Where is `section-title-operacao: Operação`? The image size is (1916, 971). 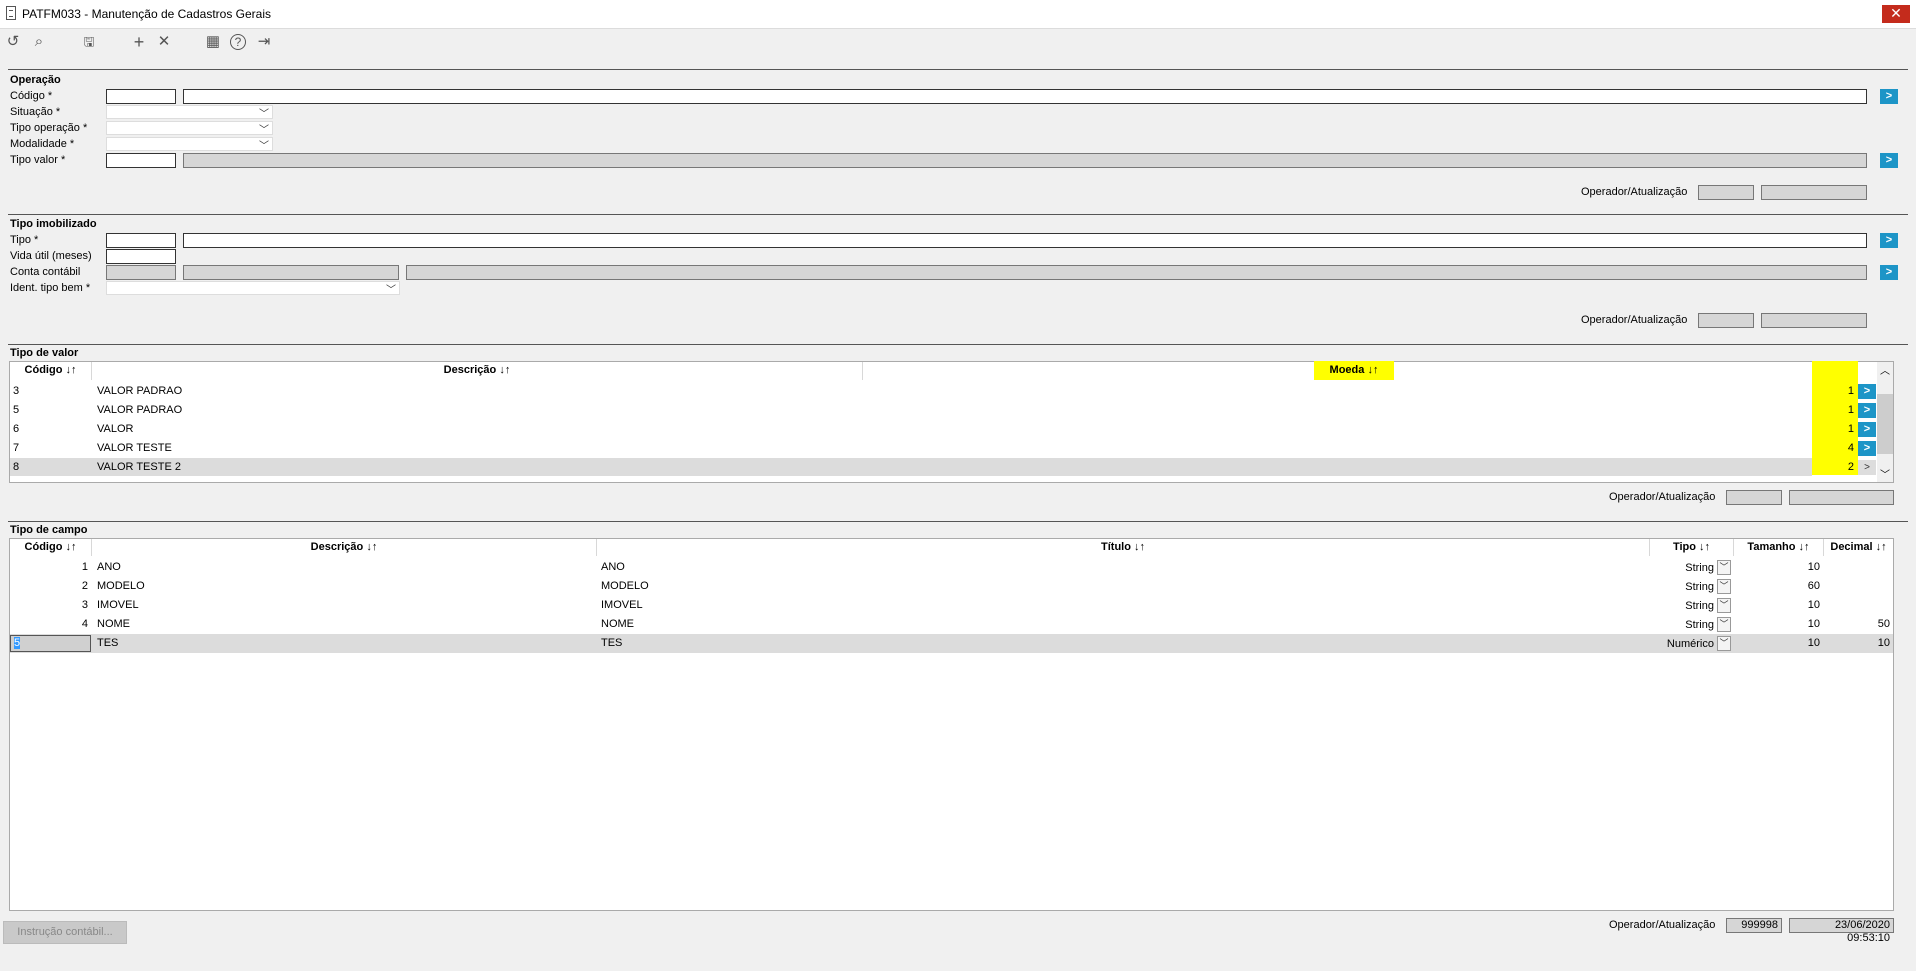 section-title-operacao: Operação is located at coordinates (35, 80).